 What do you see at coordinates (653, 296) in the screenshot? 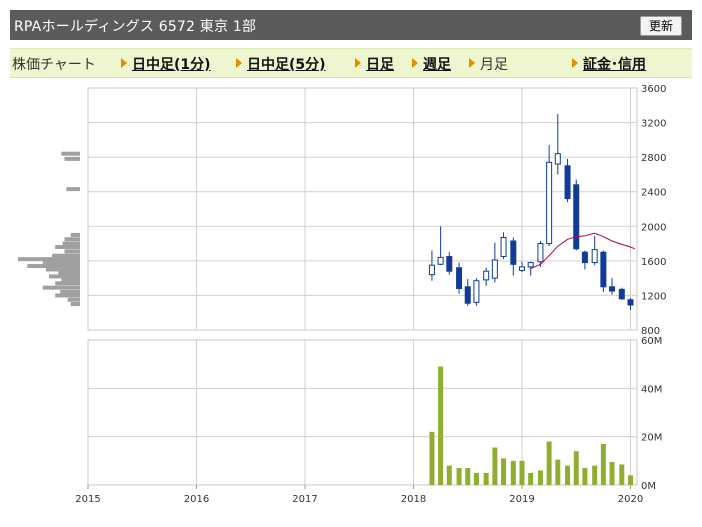
I see `price-tick-label: 1200` at bounding box center [653, 296].